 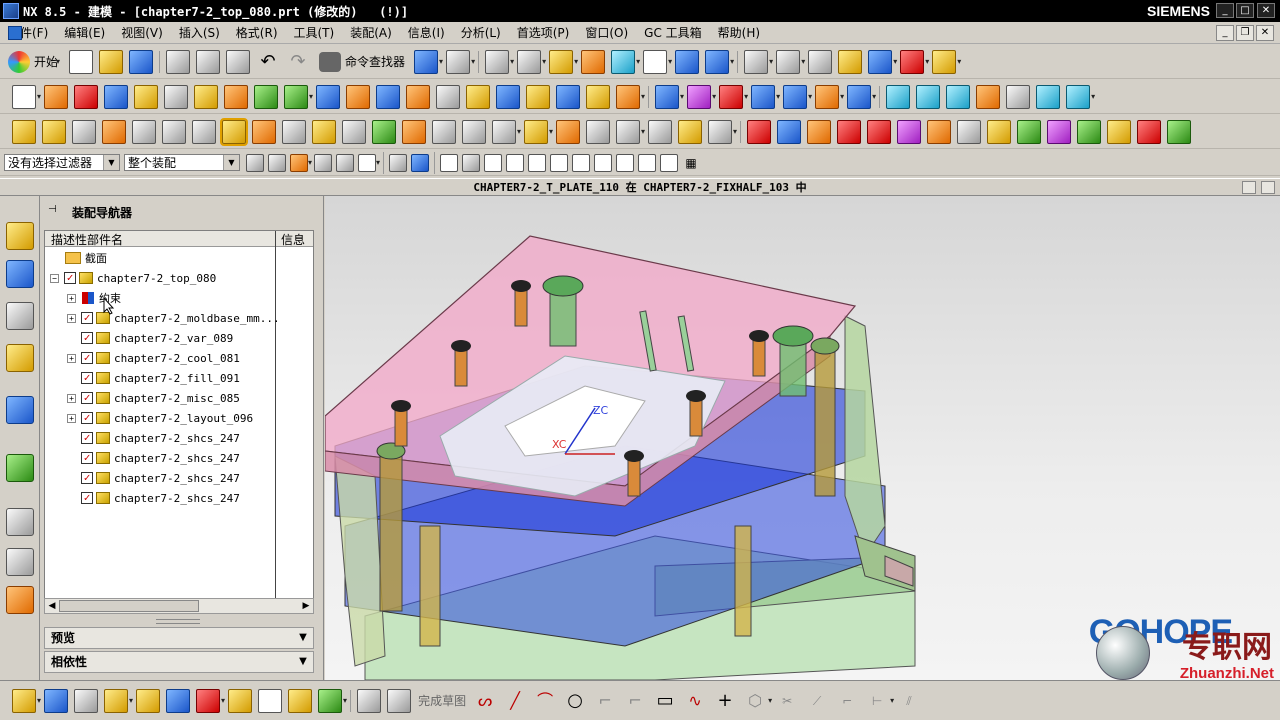 What do you see at coordinates (763, 96) in the screenshot?
I see `offset-face-icon` at bounding box center [763, 96].